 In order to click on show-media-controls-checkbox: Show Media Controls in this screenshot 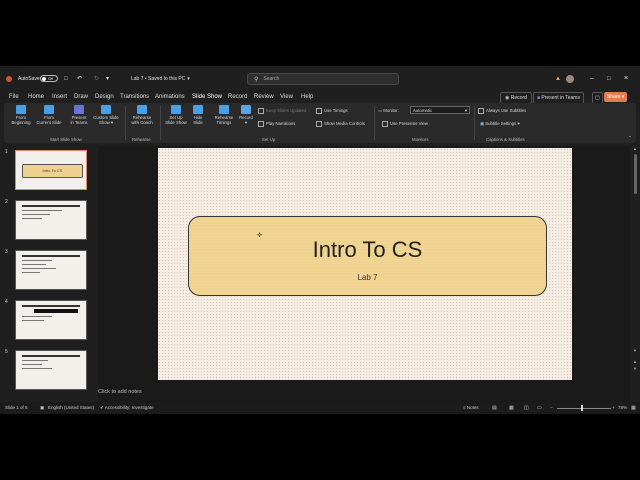, I will do `click(340, 124)`.